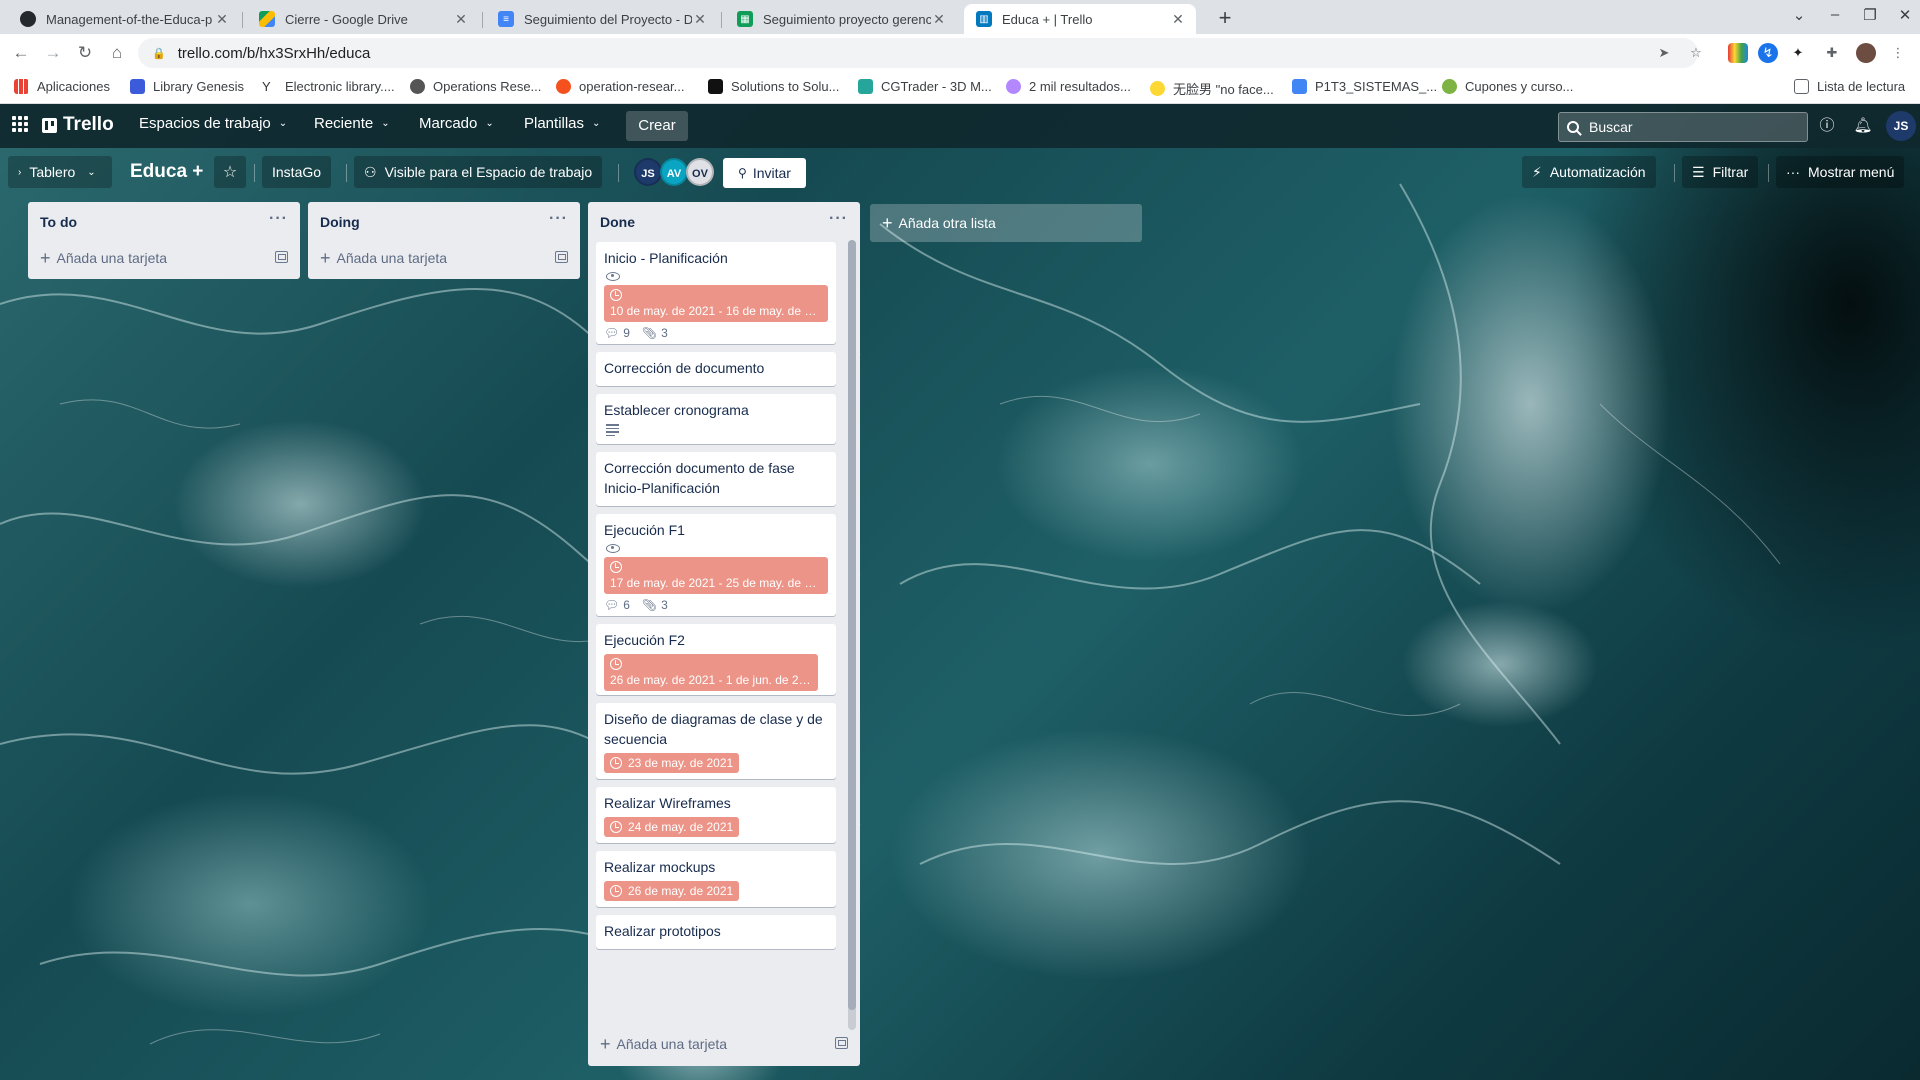 The height and width of the screenshot is (1080, 1920). I want to click on due-date-badge: 24 de may. de 2021, so click(672, 827).